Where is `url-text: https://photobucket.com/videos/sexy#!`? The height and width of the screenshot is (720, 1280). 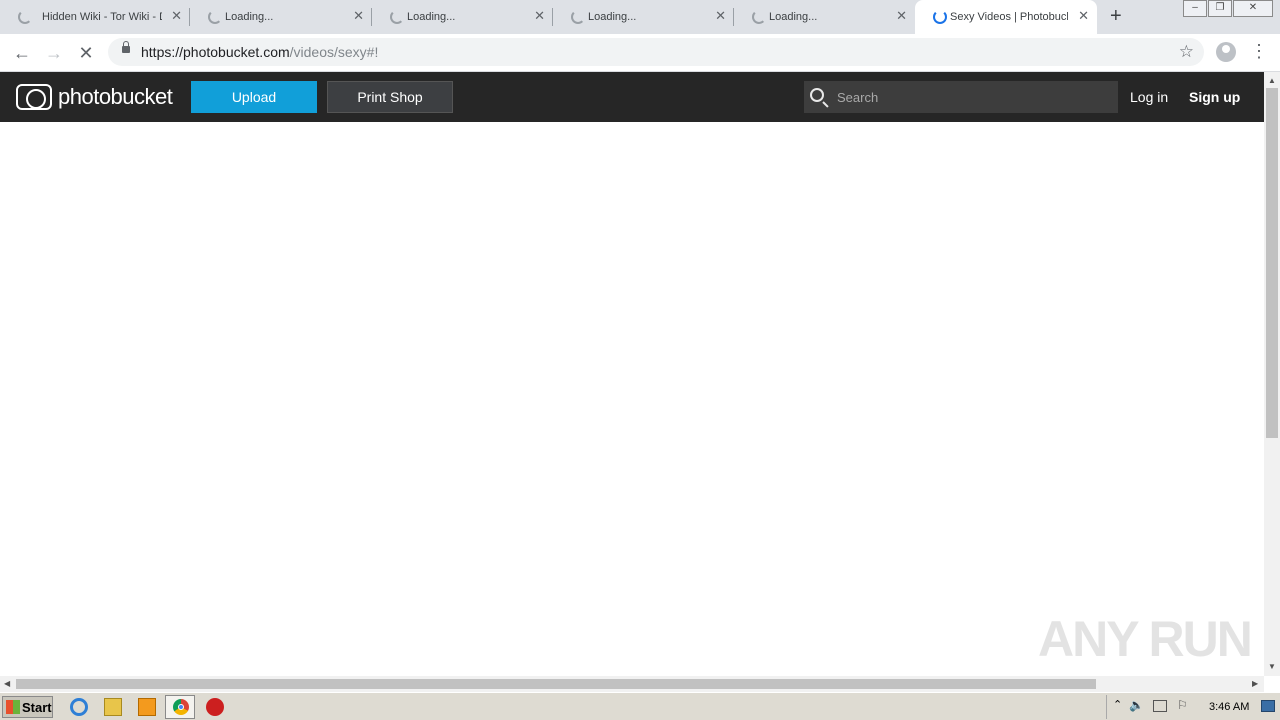
url-text: https://photobucket.com/videos/sexy#! is located at coordinates (260, 52).